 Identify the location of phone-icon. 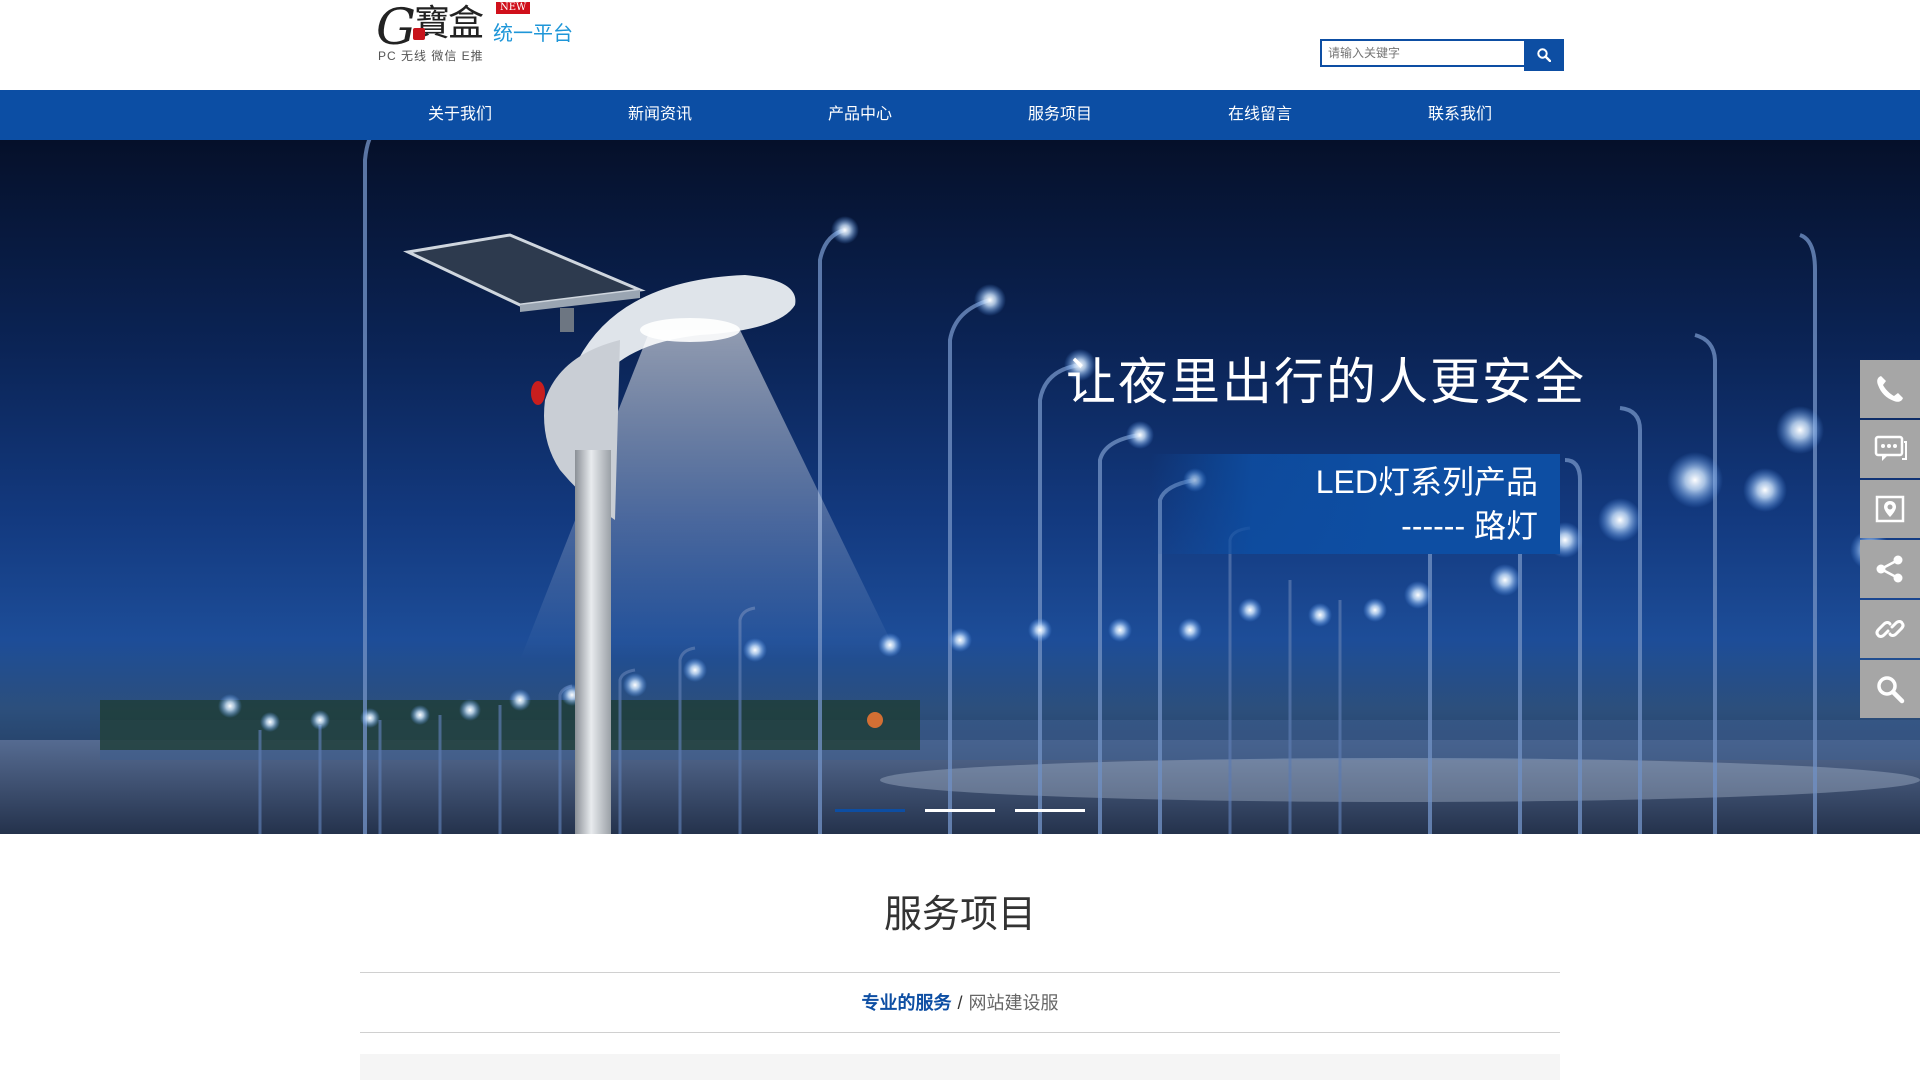
(1890, 389).